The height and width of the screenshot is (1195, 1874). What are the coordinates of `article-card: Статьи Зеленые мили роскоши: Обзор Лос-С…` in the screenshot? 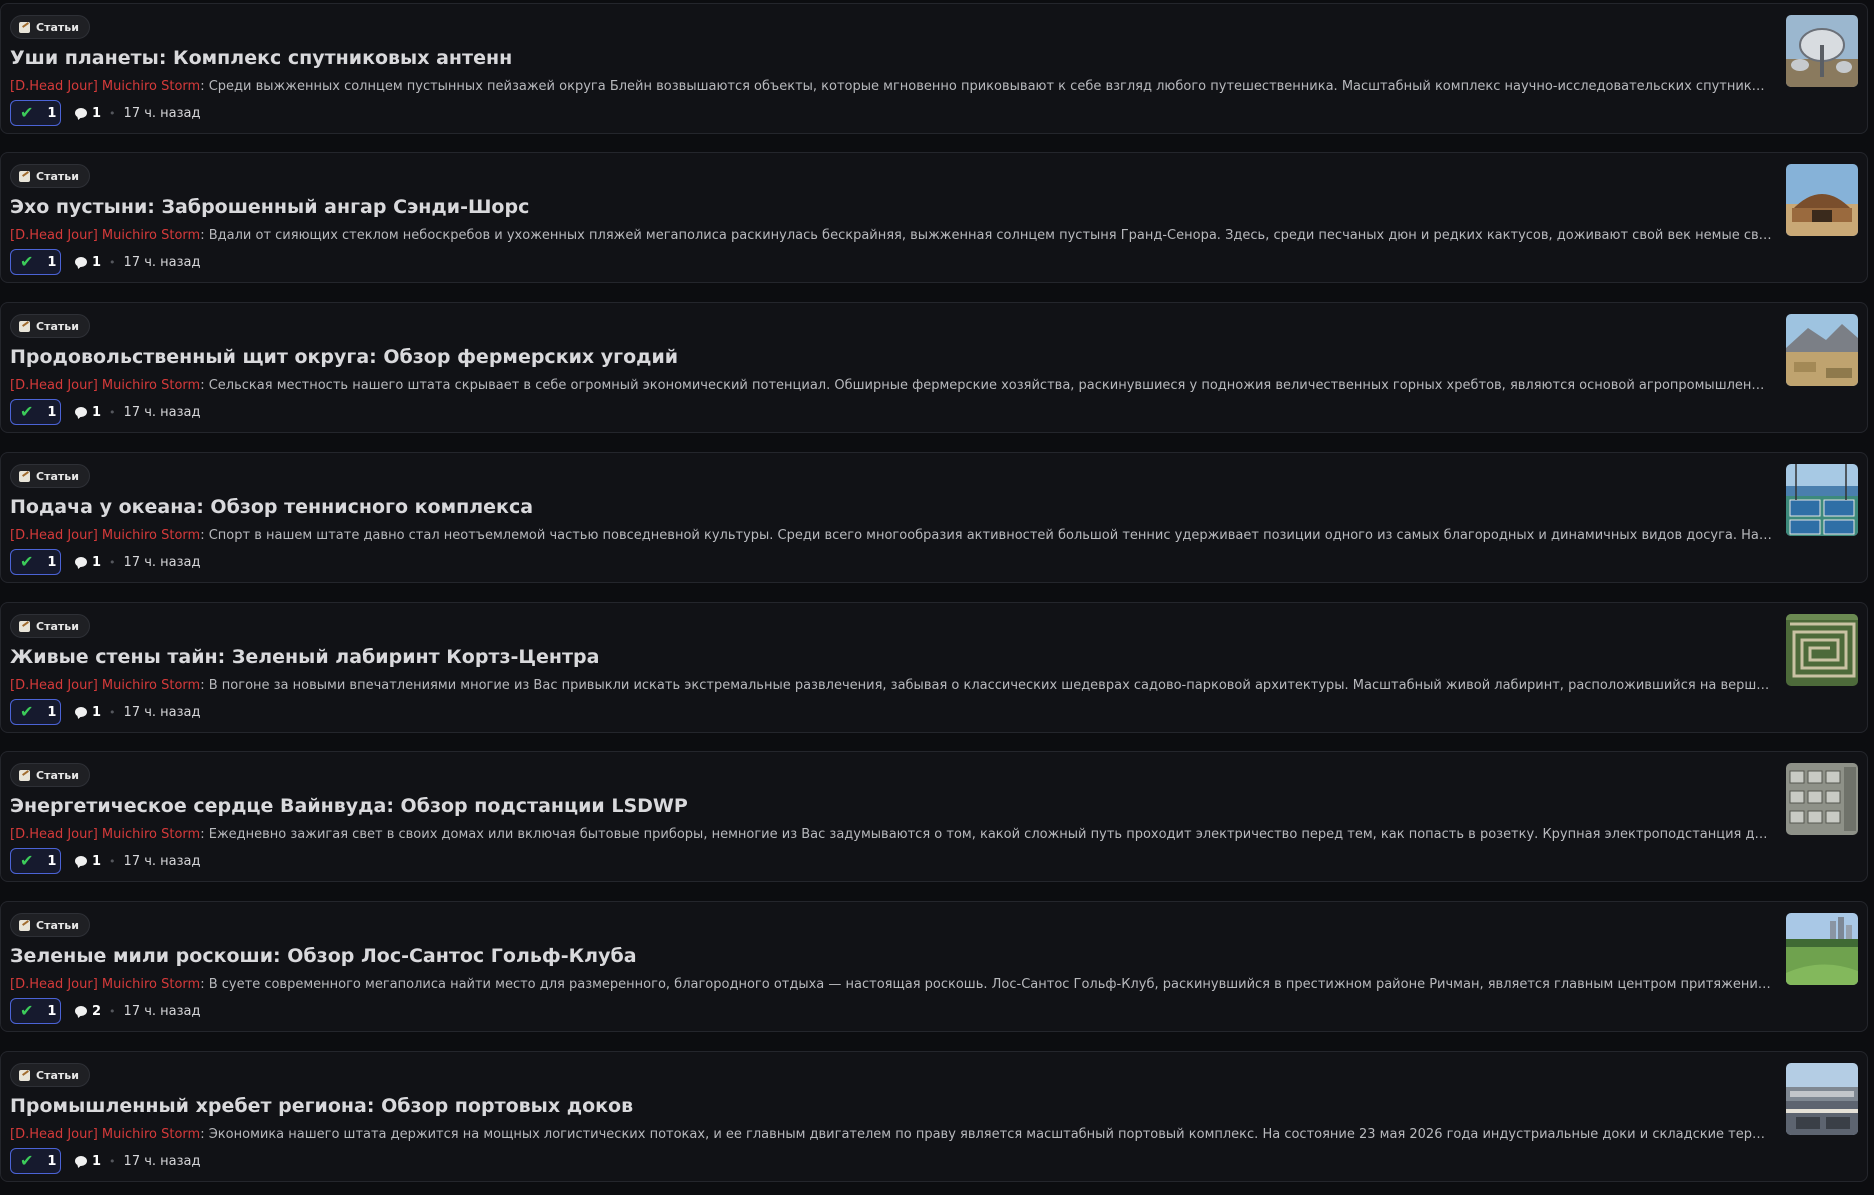 It's located at (934, 966).